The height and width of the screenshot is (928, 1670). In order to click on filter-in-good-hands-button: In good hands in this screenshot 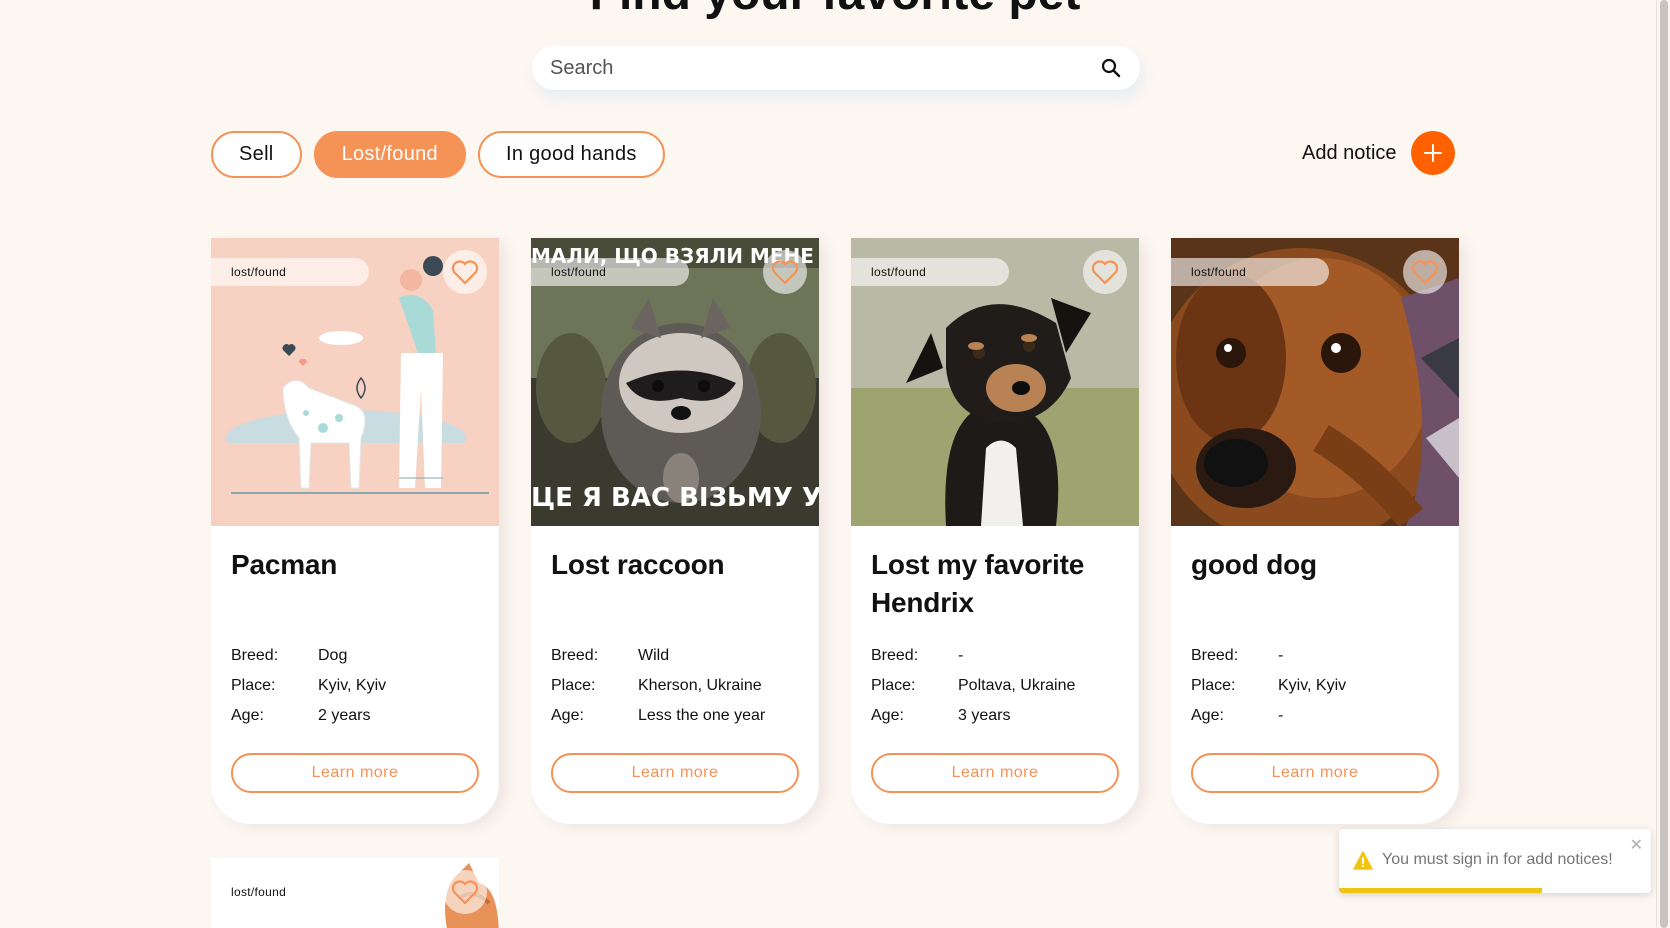, I will do `click(571, 154)`.